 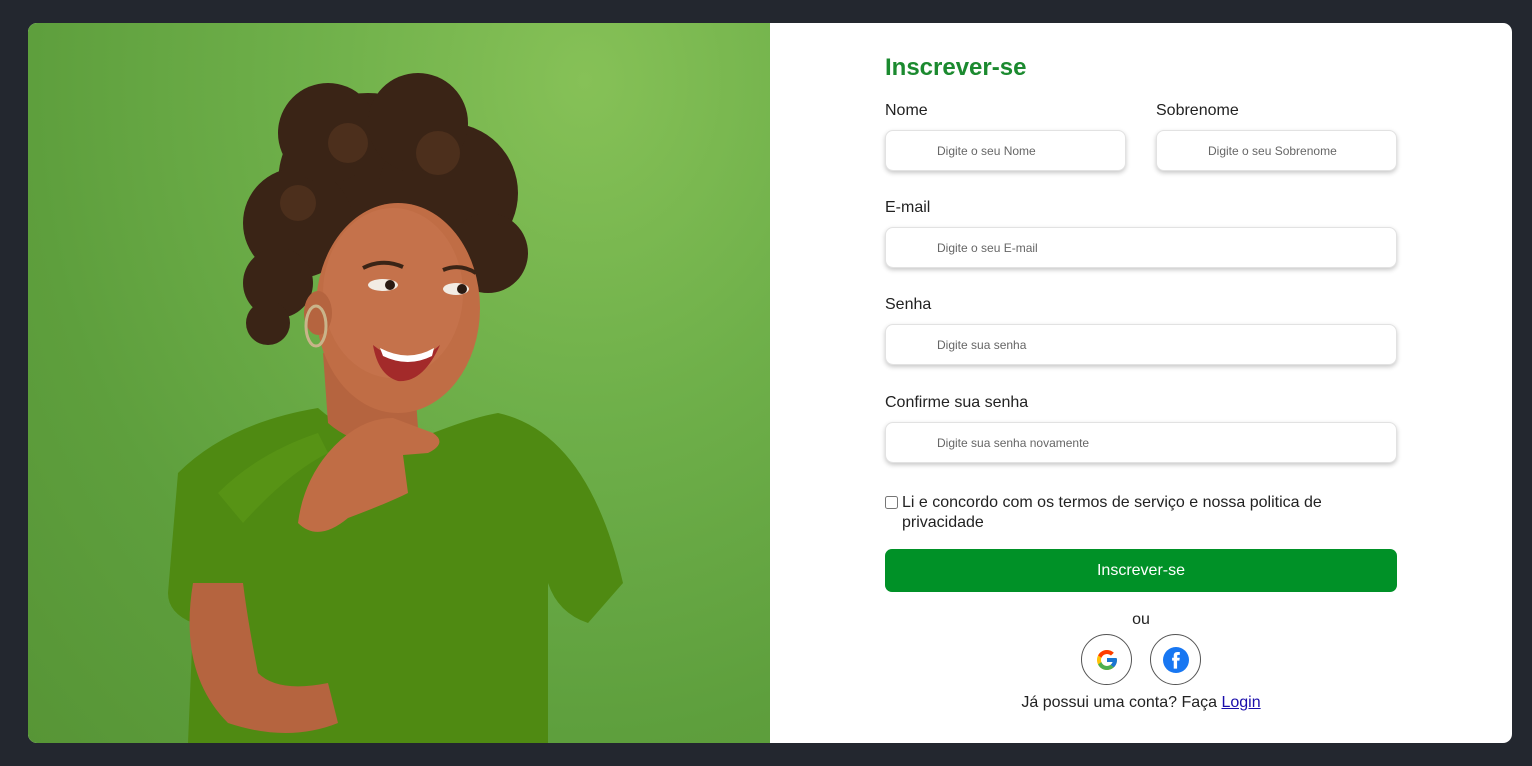 What do you see at coordinates (1141, 659) in the screenshot?
I see `social-login` at bounding box center [1141, 659].